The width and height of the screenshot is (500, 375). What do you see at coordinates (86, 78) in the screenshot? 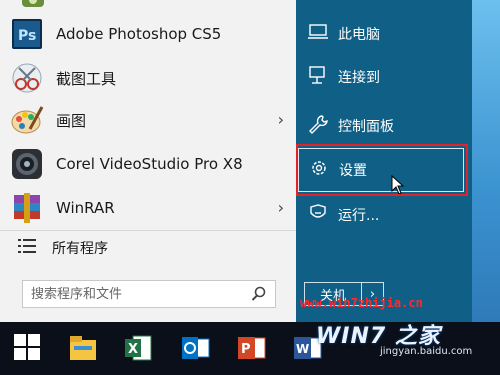
I see `app-label: 截图工具` at bounding box center [86, 78].